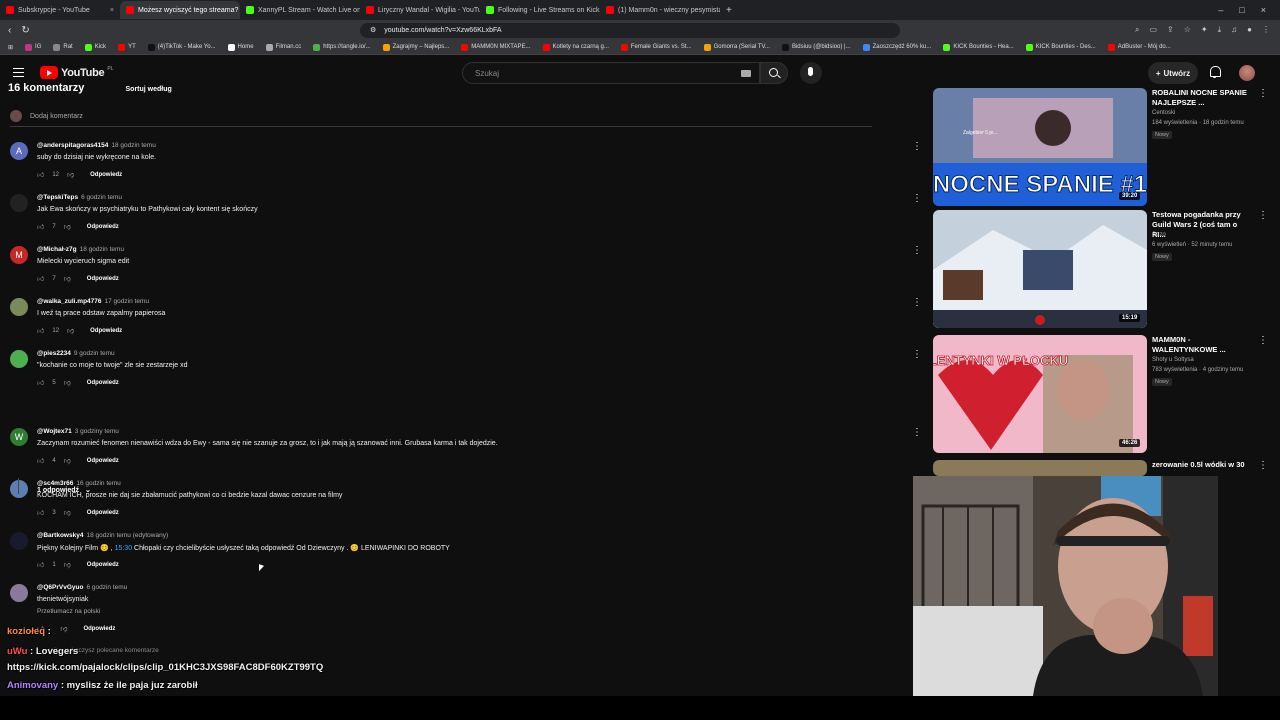 Image resolution: width=1280 pixels, height=720 pixels. Describe the element at coordinates (660, 10) in the screenshot. I see `browser-tab: (1) Mamm0n - wieczny pesymista, ci×` at that location.